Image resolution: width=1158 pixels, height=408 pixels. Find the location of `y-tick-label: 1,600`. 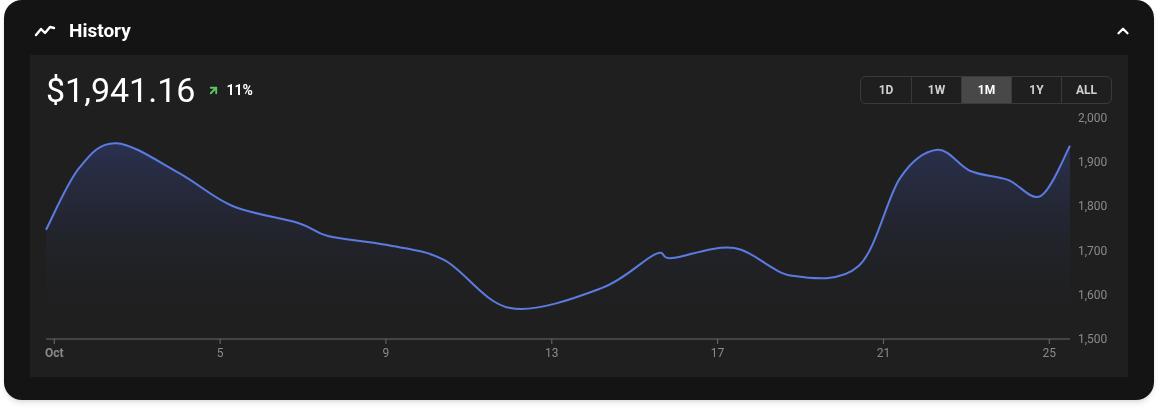

y-tick-label: 1,600 is located at coordinates (1093, 294).